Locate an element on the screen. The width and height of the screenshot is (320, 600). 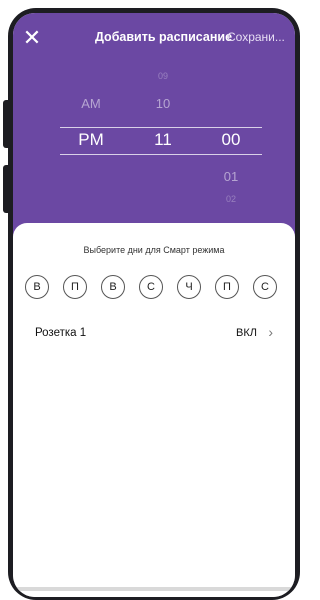
picker-period-selected: PM is located at coordinates (91, 140).